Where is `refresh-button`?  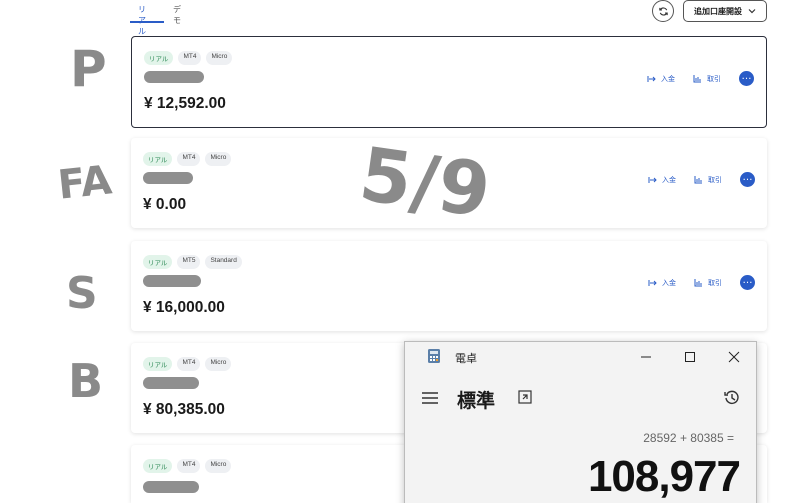 refresh-button is located at coordinates (663, 11).